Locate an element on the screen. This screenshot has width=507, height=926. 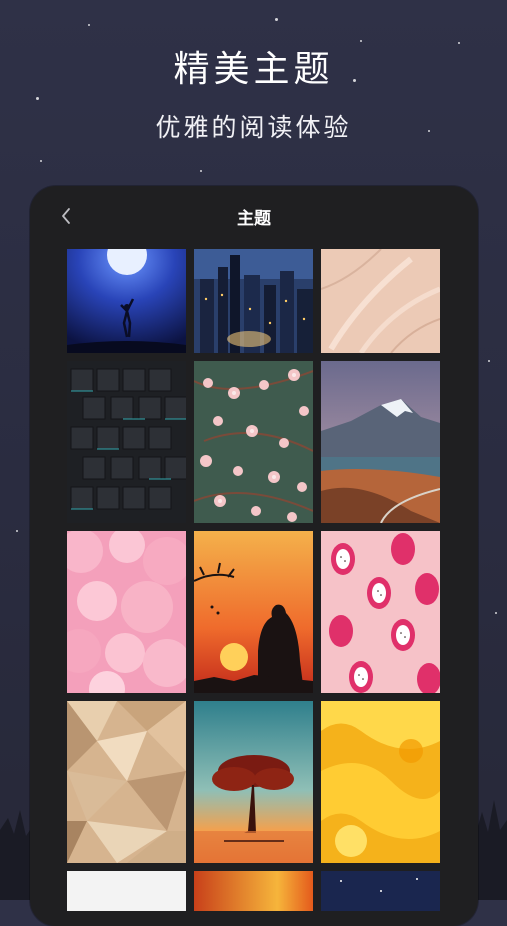
theme-tile-beige-texture is located at coordinates (380, 301).